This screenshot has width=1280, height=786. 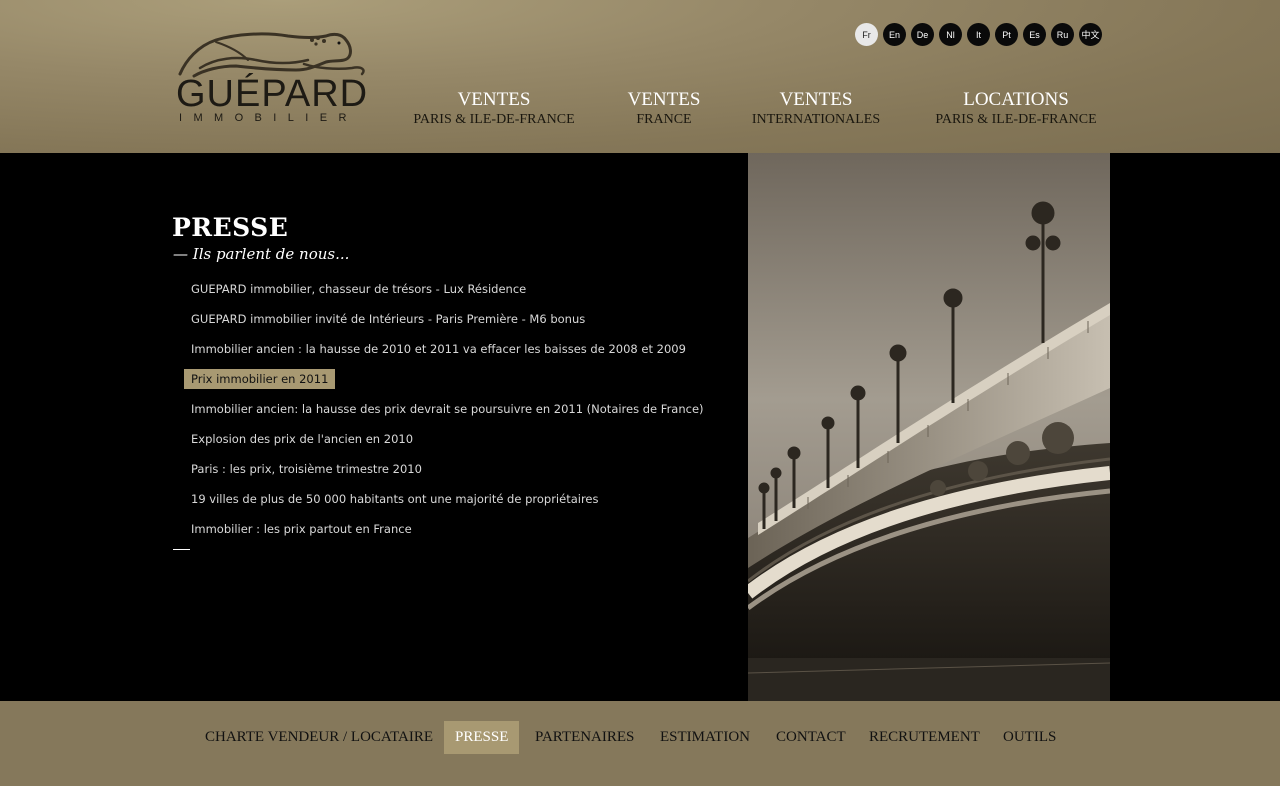 What do you see at coordinates (260, 379) in the screenshot?
I see `press-article-link: Prix immobilier en 2011` at bounding box center [260, 379].